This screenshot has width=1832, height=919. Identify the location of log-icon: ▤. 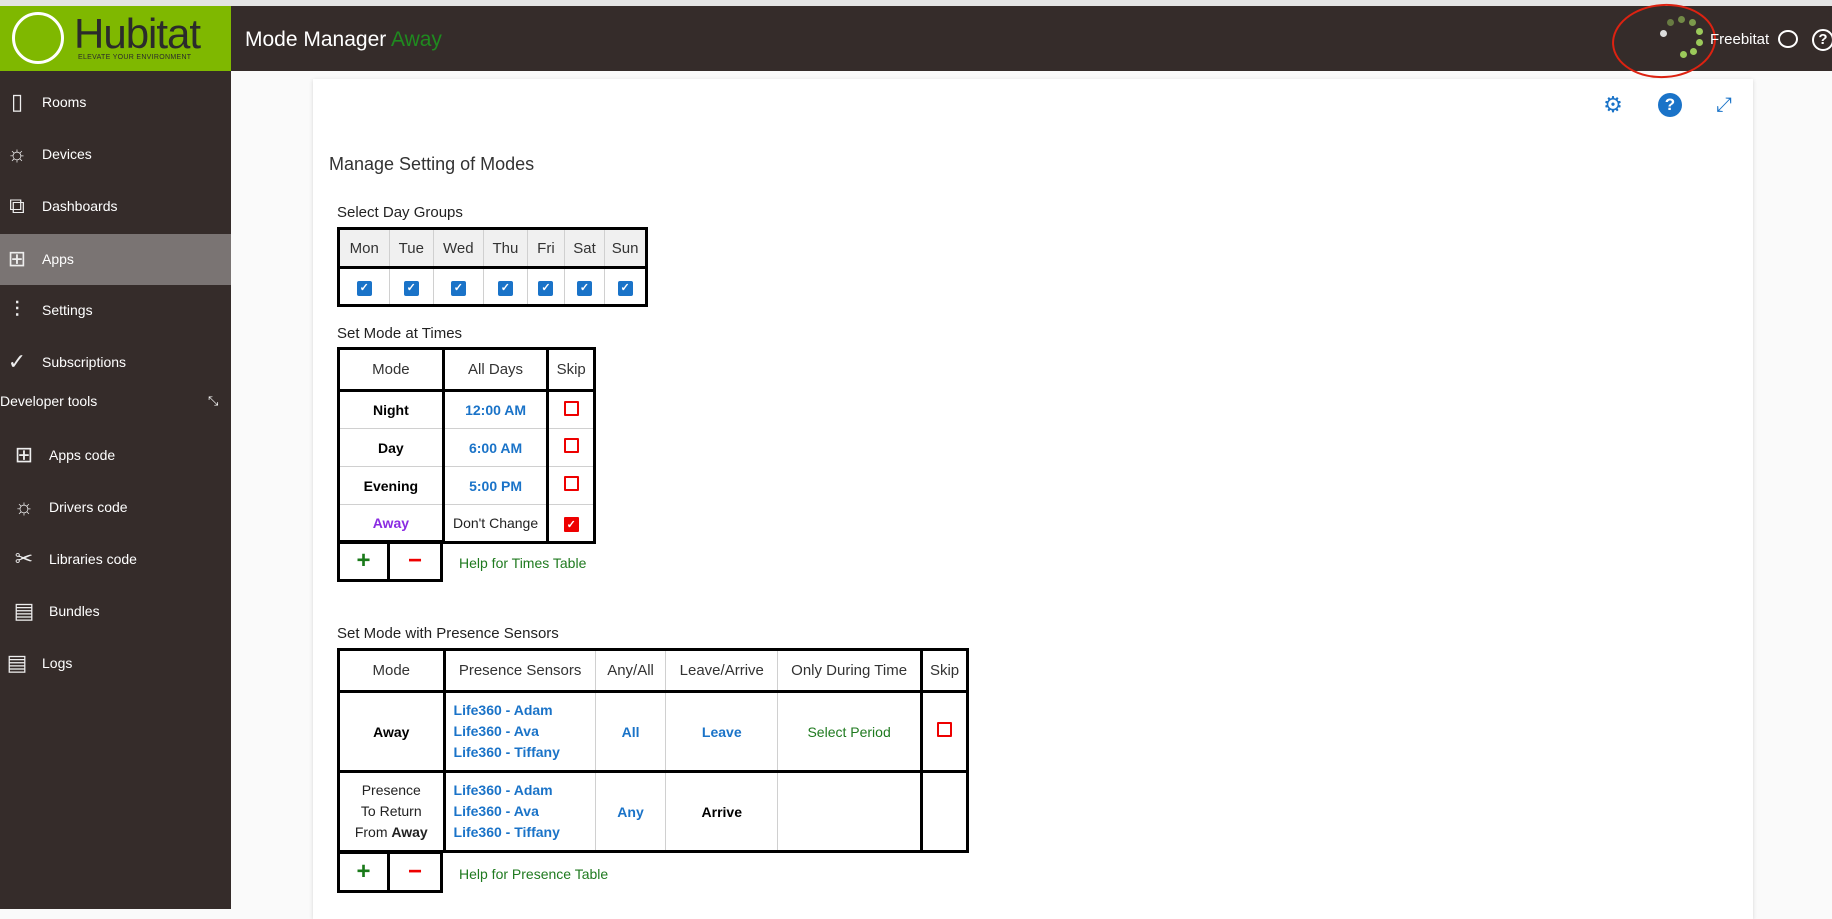
(17, 662).